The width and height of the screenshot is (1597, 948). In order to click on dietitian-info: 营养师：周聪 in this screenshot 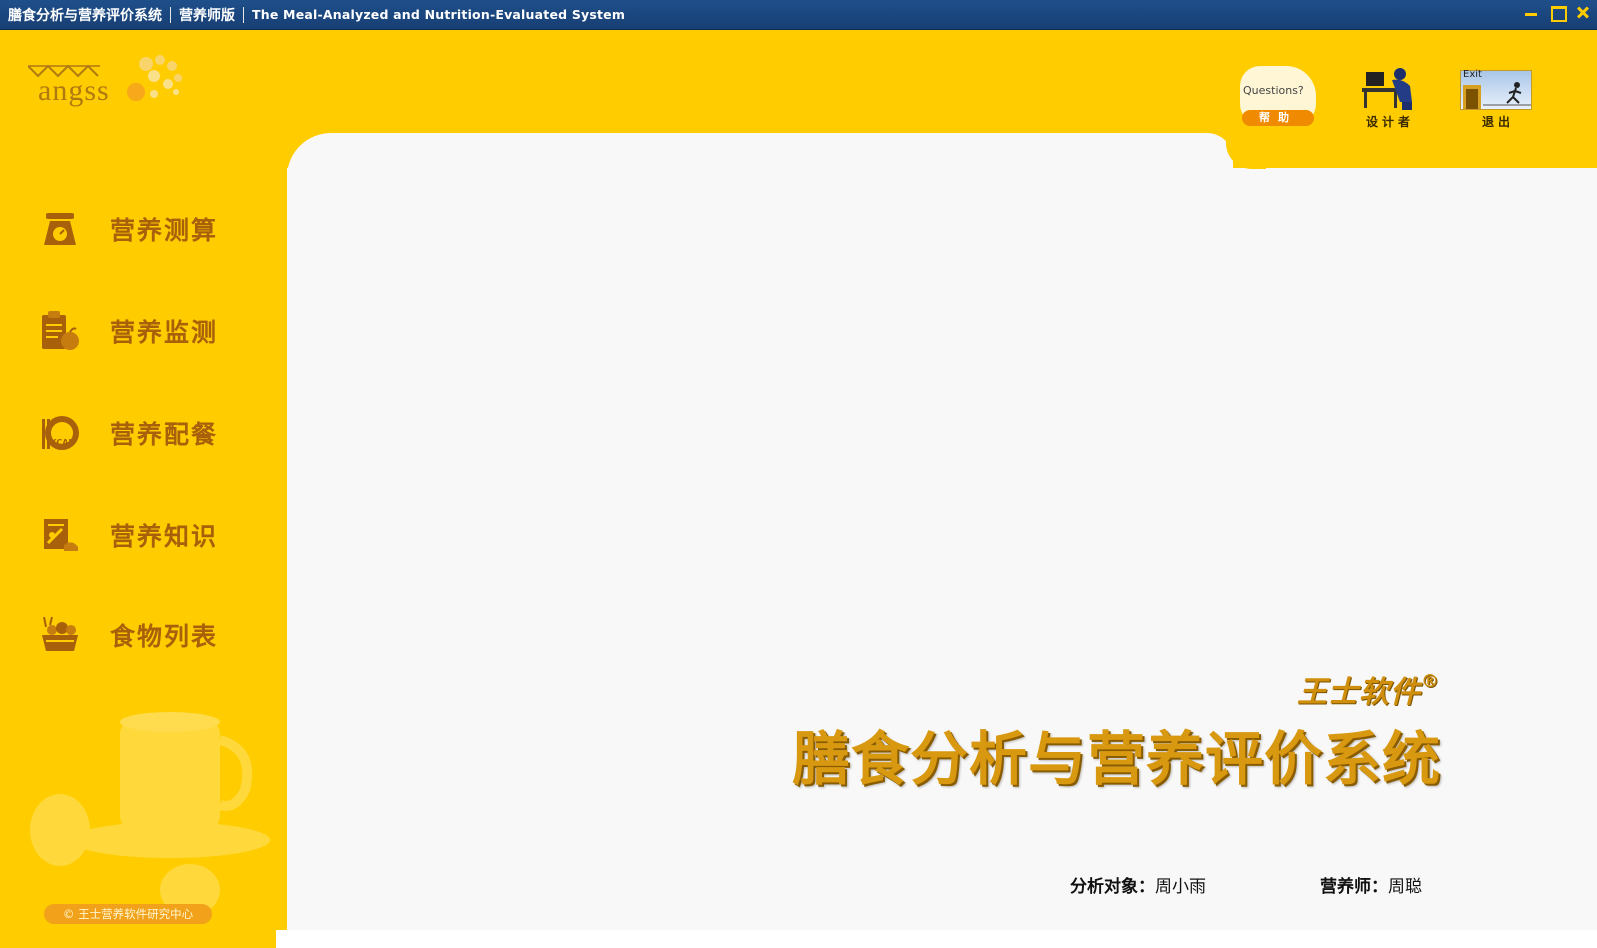, I will do `click(1371, 884)`.